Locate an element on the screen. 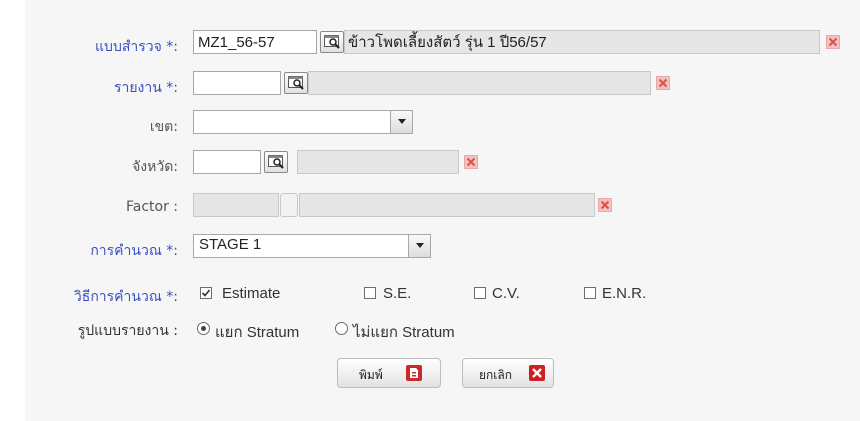 Image resolution: width=860 pixels, height=421 pixels. print-button: พิมพ์ is located at coordinates (389, 373).